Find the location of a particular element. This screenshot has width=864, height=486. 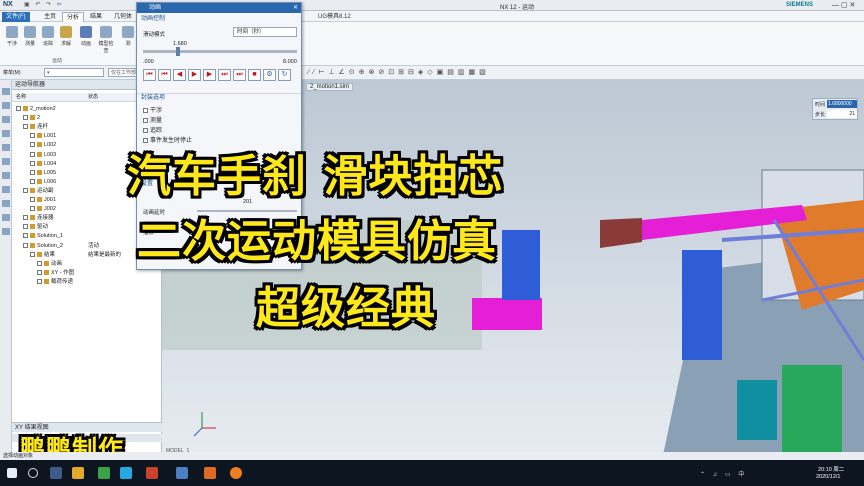

tree-item-label: L003 is located at coordinates (50, 154).